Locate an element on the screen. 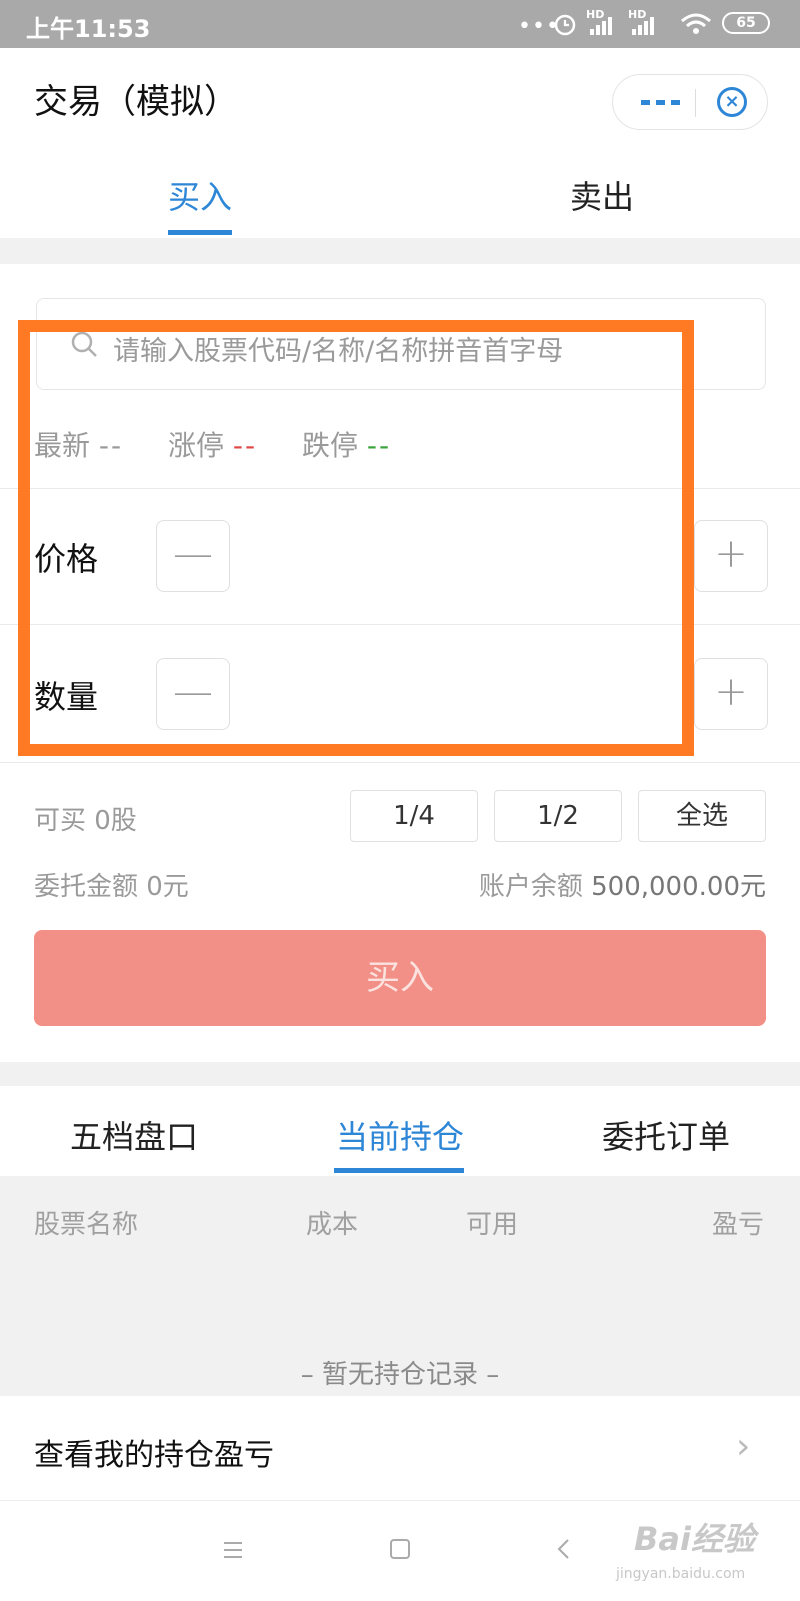 This screenshot has height=1601, width=800. tab-order-book: 五档盘口 is located at coordinates (134, 1135).